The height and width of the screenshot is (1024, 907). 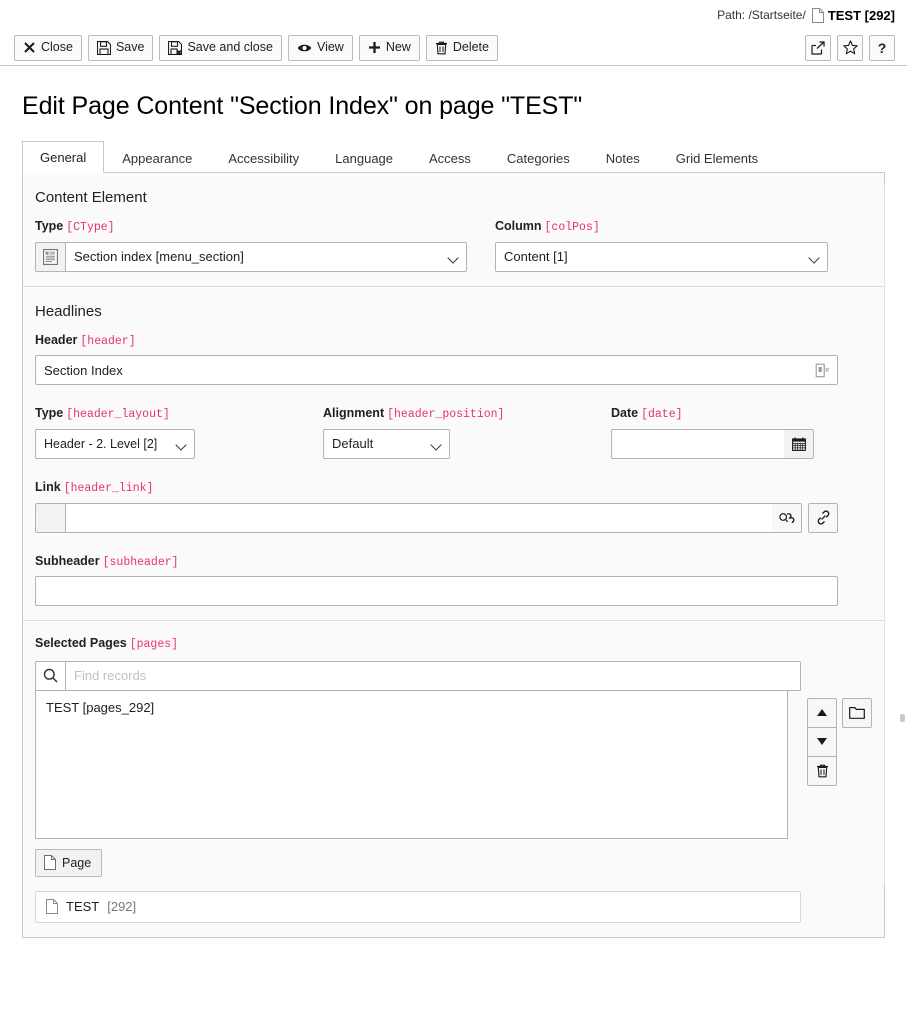 What do you see at coordinates (697, 443) in the screenshot?
I see `date-input` at bounding box center [697, 443].